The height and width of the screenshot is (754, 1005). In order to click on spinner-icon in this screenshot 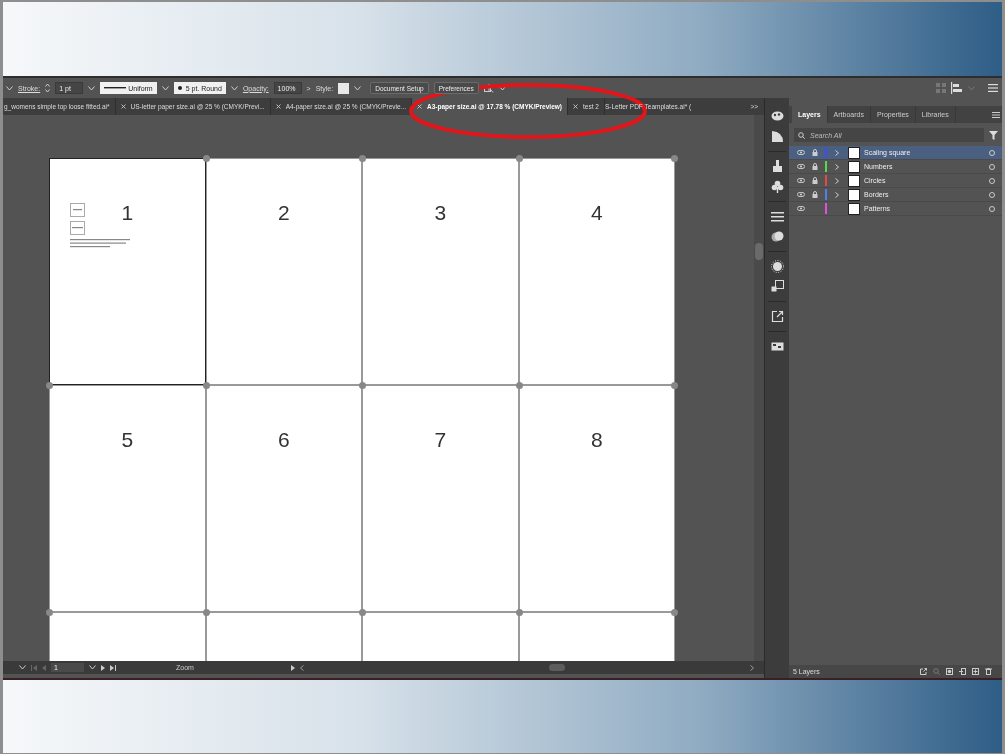, I will do `click(48, 88)`.